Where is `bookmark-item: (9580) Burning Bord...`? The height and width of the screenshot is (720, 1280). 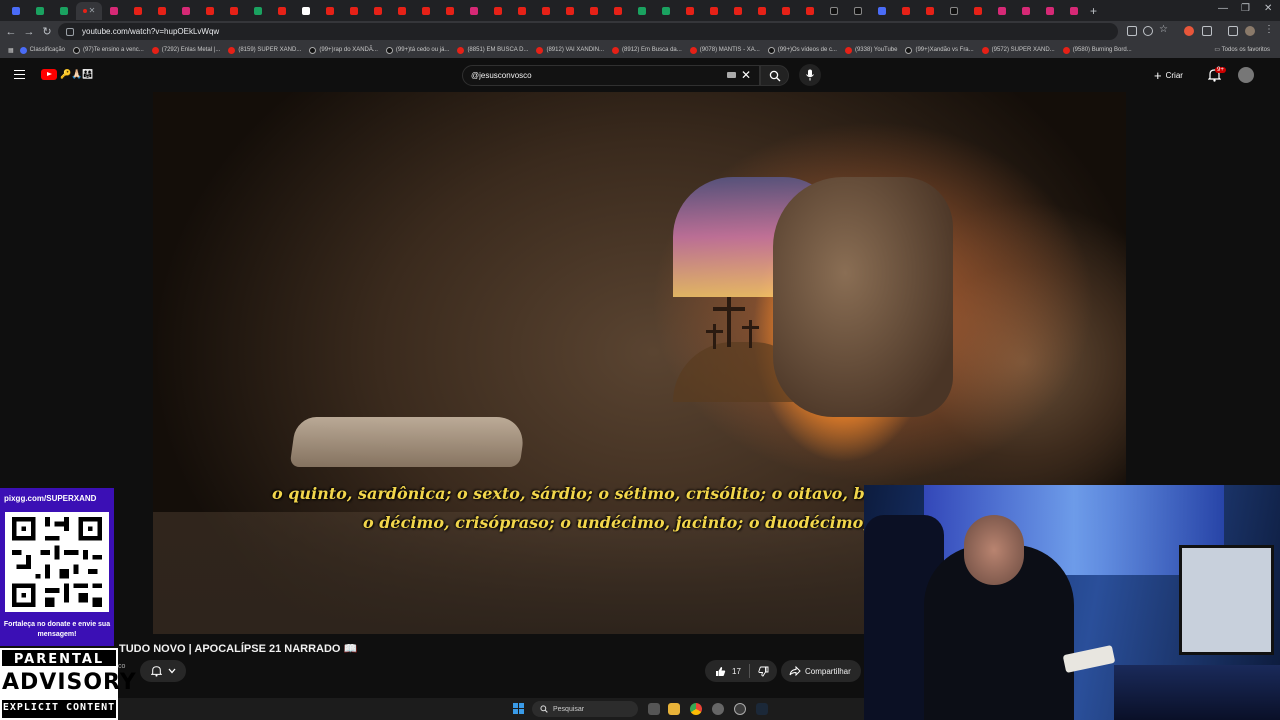
bookmark-item: (9580) Burning Bord... is located at coordinates (1097, 50).